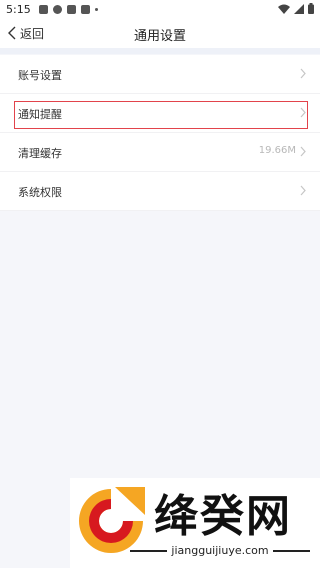 The height and width of the screenshot is (568, 320). Describe the element at coordinates (40, 153) in the screenshot. I see `menu-item-label: 清理缓存` at that location.